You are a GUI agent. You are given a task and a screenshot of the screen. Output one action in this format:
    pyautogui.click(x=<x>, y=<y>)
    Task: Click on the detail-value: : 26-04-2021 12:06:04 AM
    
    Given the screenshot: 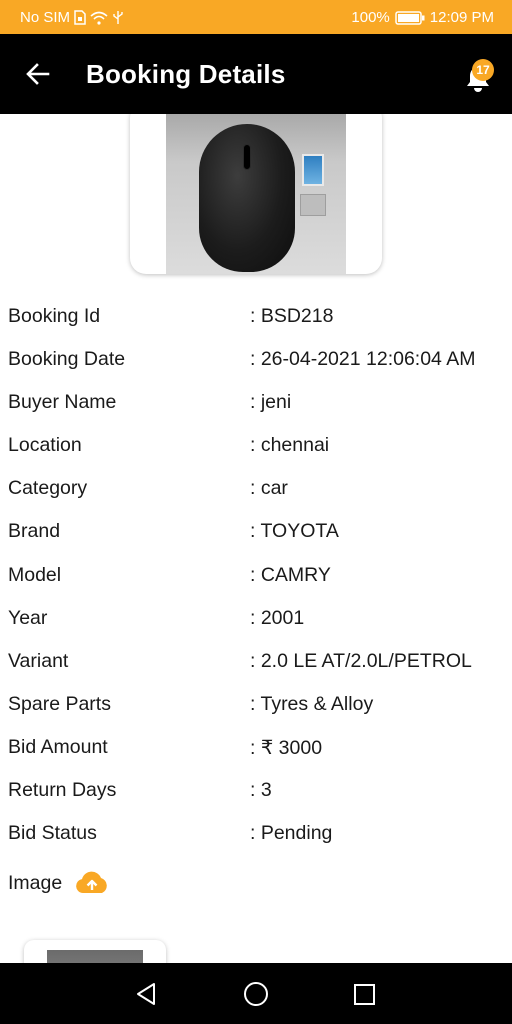 What is the action you would take?
    pyautogui.click(x=363, y=359)
    